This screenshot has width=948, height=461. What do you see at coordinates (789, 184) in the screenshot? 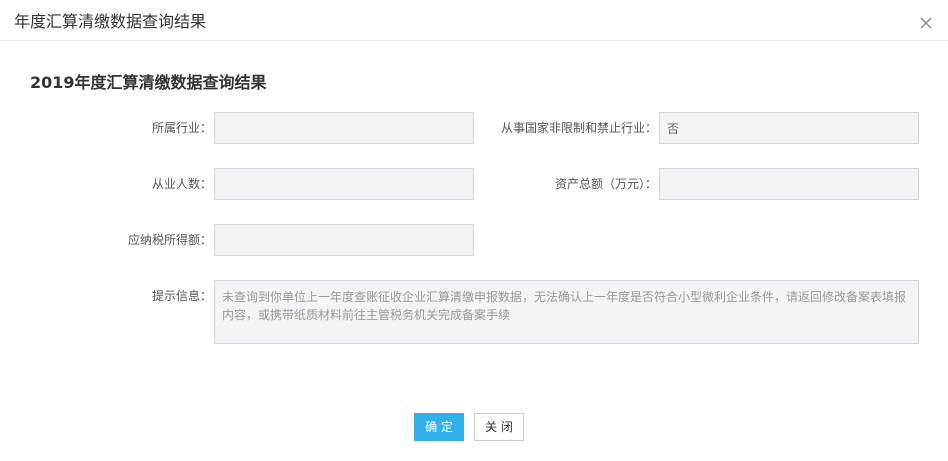
I see `total-assets-field` at bounding box center [789, 184].